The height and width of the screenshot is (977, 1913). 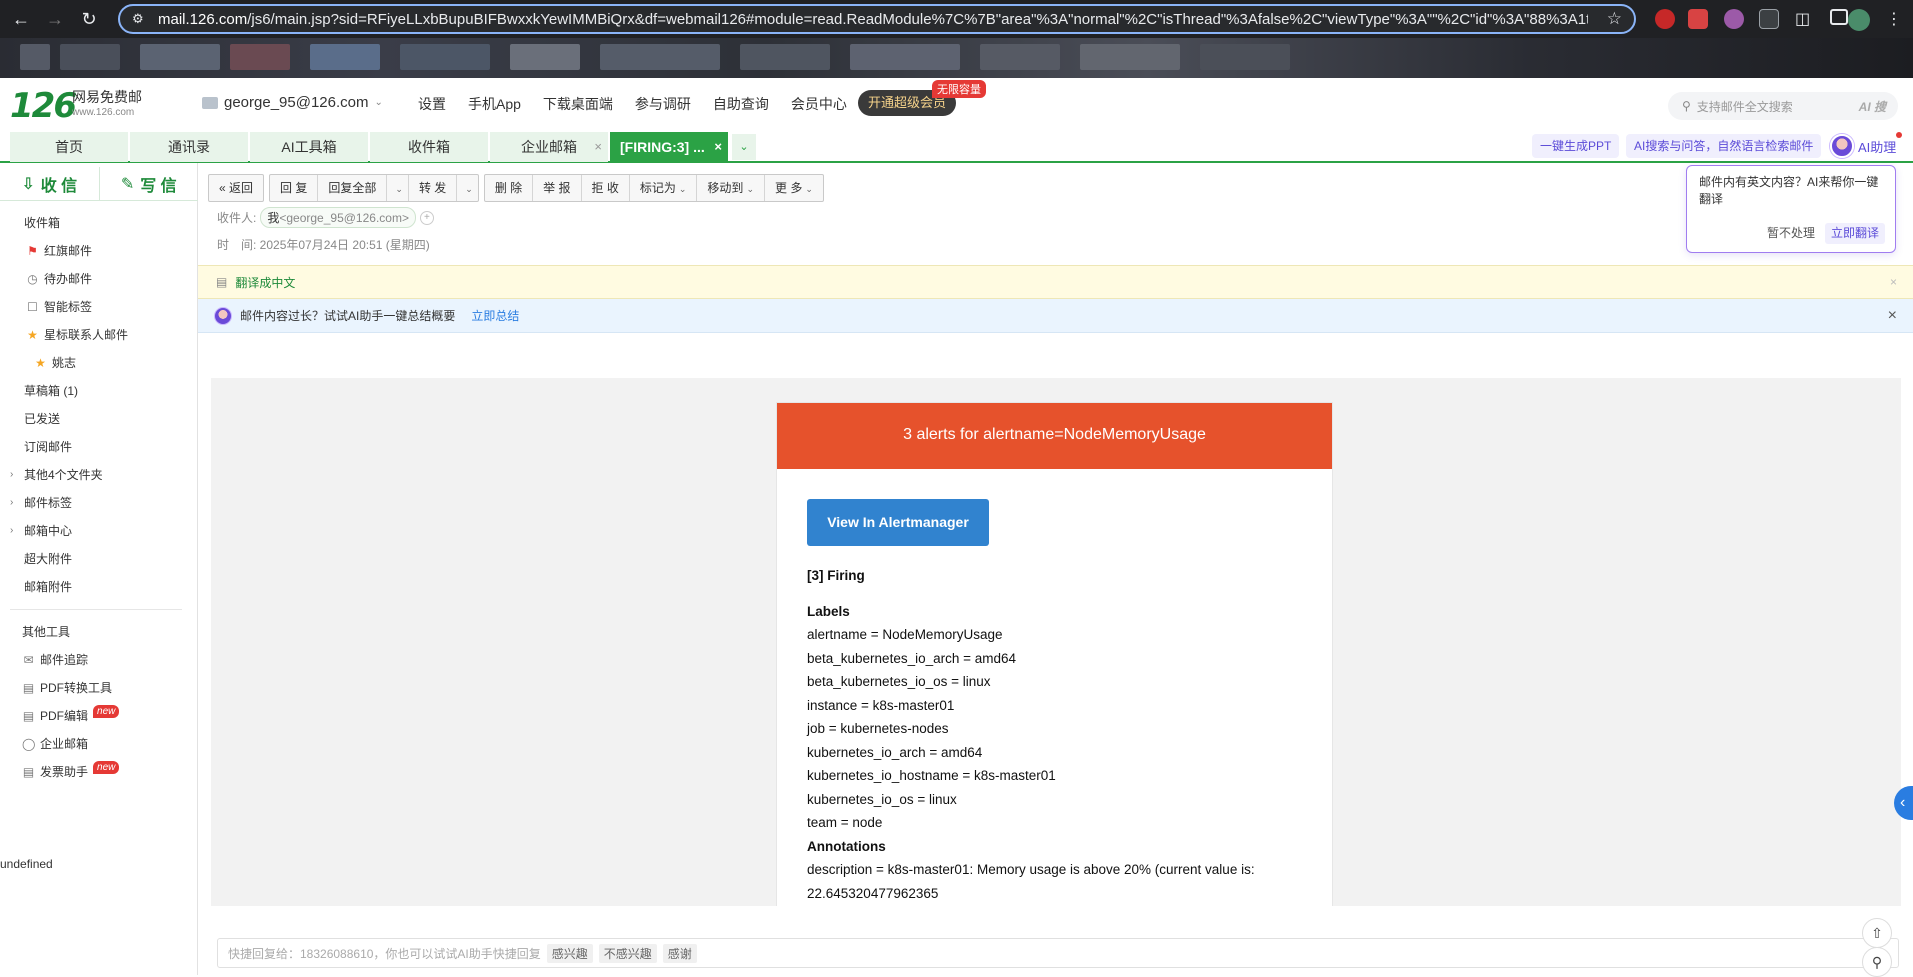 What do you see at coordinates (99, 503) in the screenshot?
I see `sidebar-item-mail-labels: › 邮件标签` at bounding box center [99, 503].